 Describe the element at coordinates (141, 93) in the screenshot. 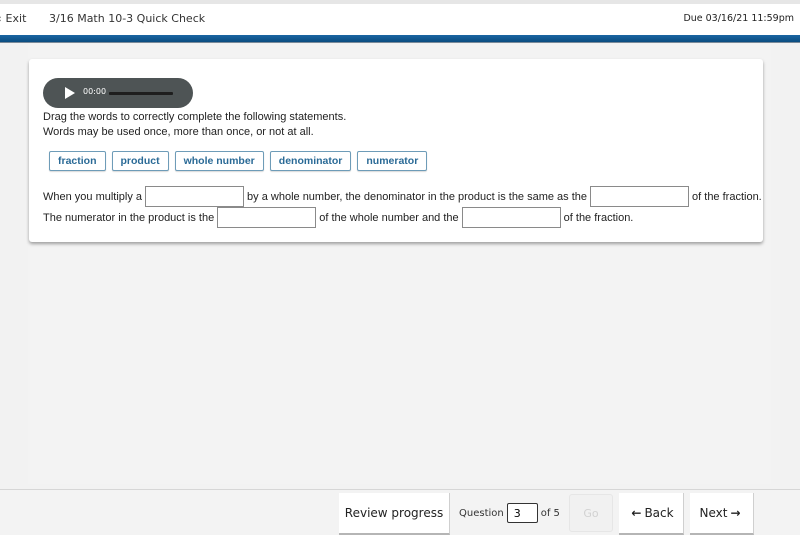

I see `audio-progress-track` at that location.